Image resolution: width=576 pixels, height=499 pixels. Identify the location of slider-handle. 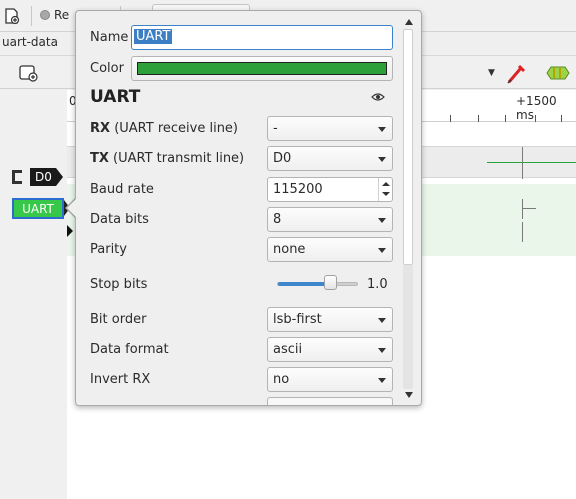
(330, 282).